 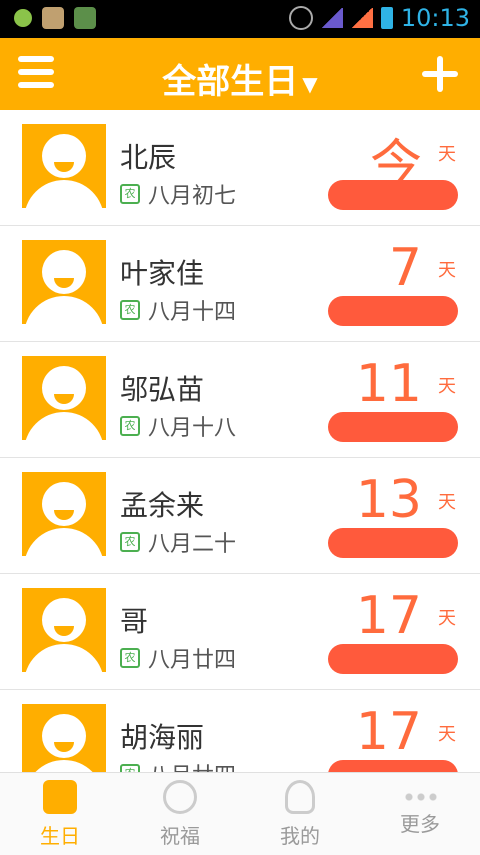 I want to click on lunar-date: 农八月初七, so click(x=178, y=194).